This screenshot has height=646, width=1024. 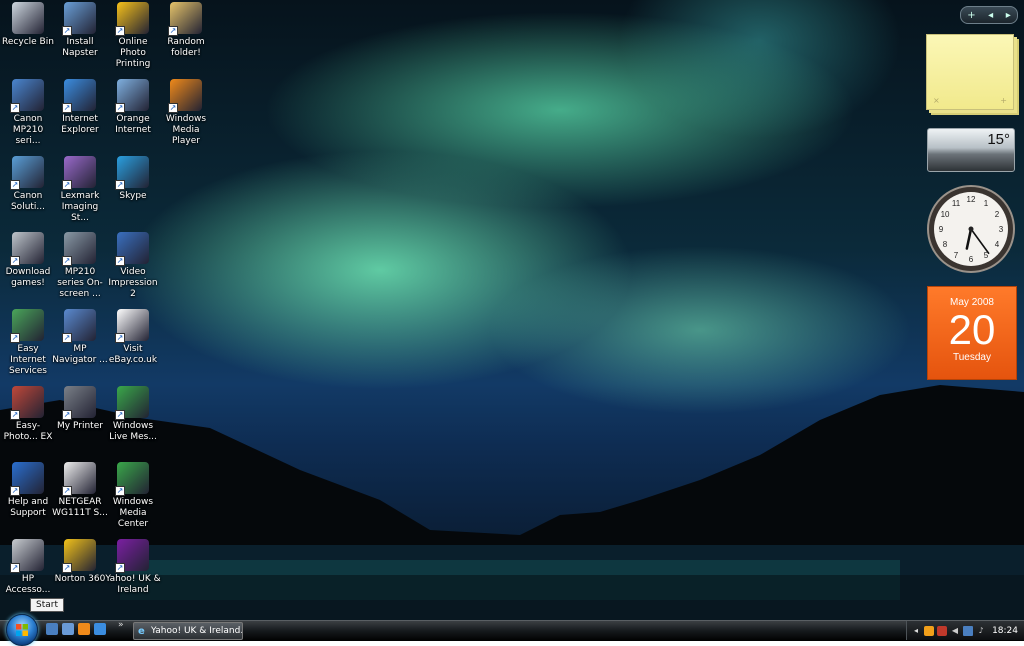 I want to click on desktop-icon-label: Norton 360, so click(x=80, y=579).